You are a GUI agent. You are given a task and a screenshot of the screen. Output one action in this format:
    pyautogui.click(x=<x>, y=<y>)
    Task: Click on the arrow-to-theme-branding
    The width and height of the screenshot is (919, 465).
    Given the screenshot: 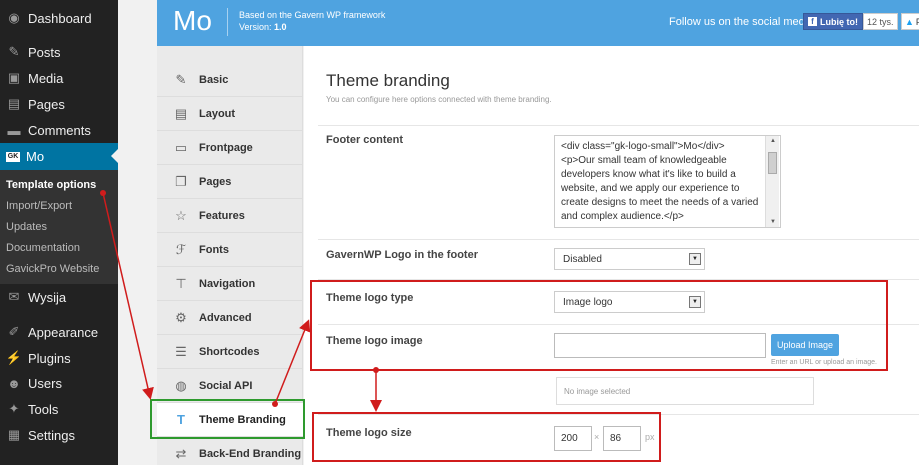 What is the action you would take?
    pyautogui.click(x=128, y=296)
    